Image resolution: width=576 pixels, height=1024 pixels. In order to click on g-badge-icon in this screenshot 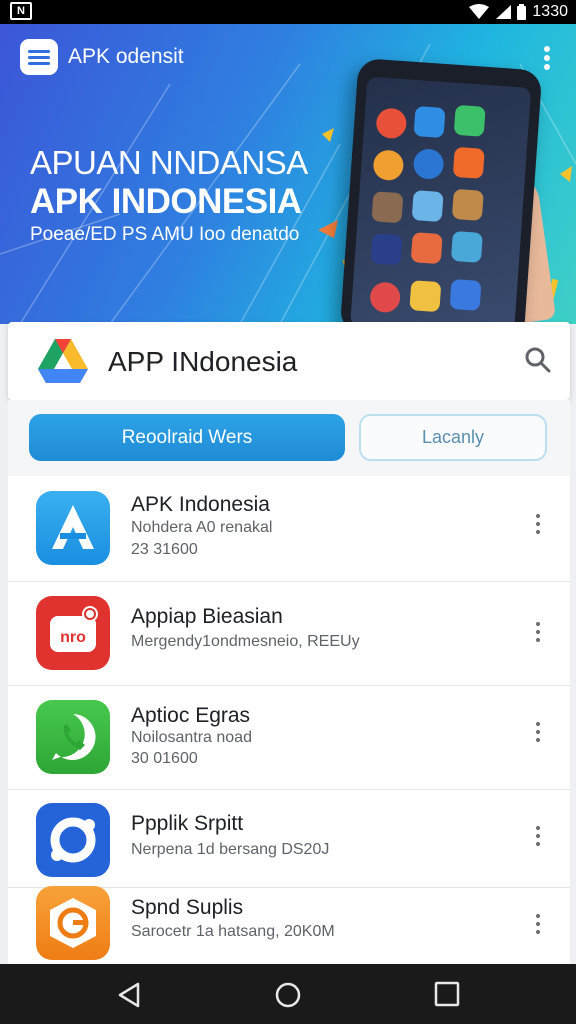, I will do `click(73, 923)`.